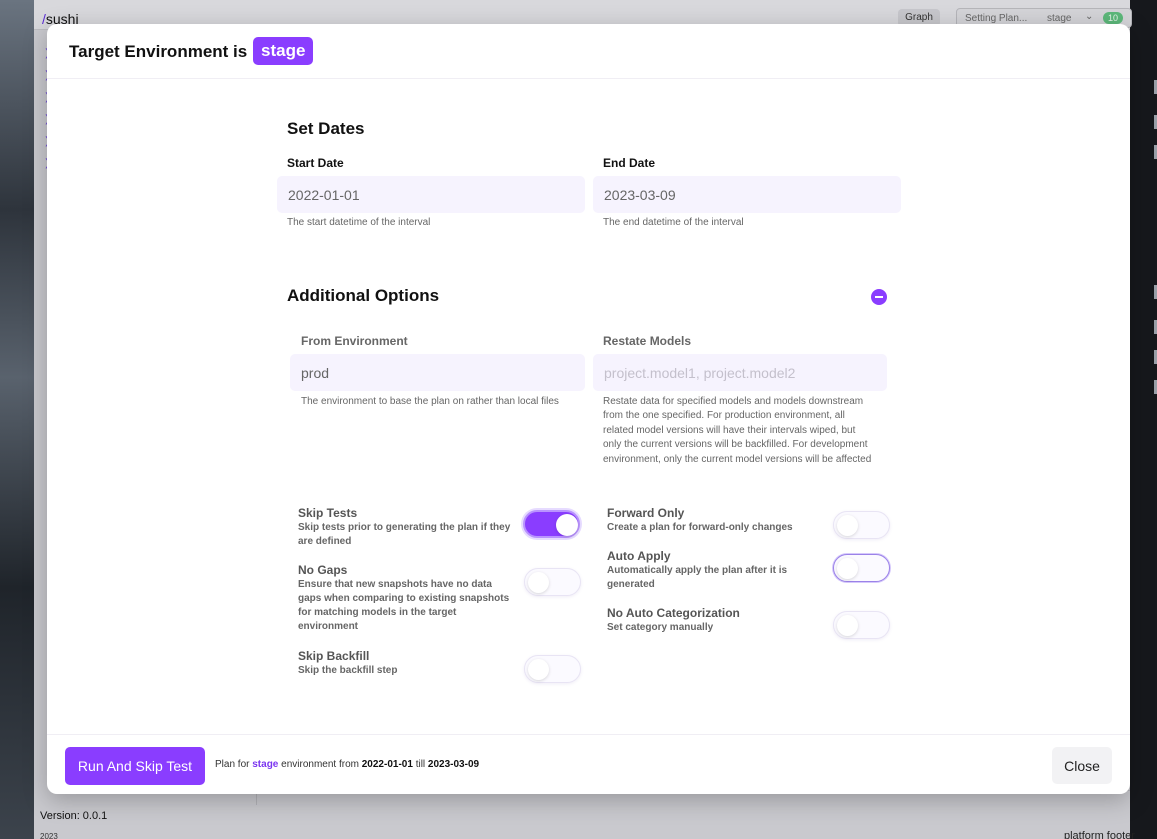 This screenshot has height=839, width=1157. What do you see at coordinates (354, 341) in the screenshot?
I see `from-environment-label: From Environment` at bounding box center [354, 341].